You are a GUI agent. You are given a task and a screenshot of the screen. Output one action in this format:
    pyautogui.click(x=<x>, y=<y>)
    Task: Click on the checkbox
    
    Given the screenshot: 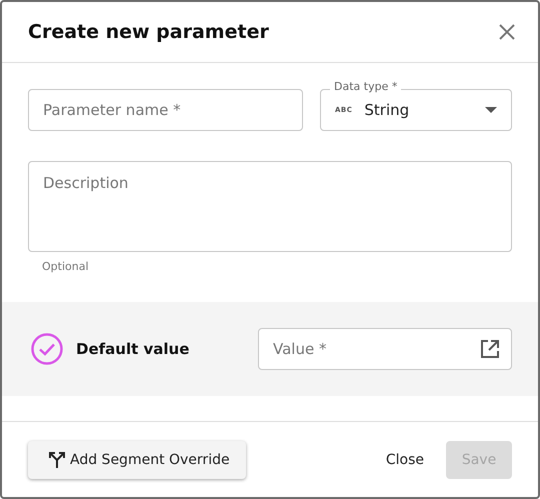 What is the action you would take?
    pyautogui.click(x=47, y=349)
    